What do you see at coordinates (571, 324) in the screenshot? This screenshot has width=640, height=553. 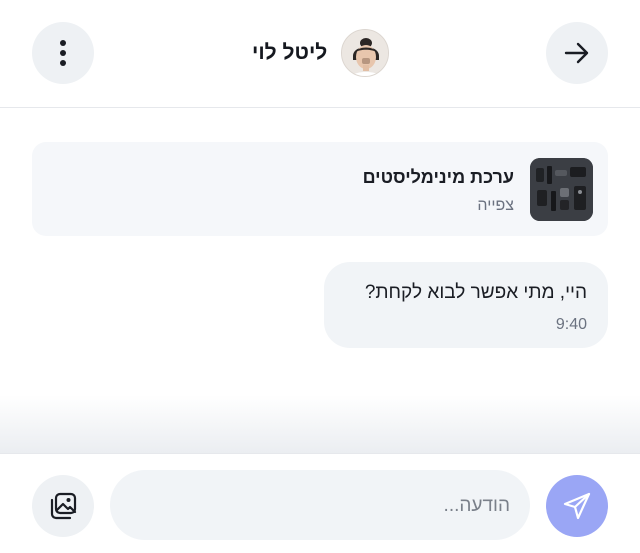 I see `message-time: 9:40` at bounding box center [571, 324].